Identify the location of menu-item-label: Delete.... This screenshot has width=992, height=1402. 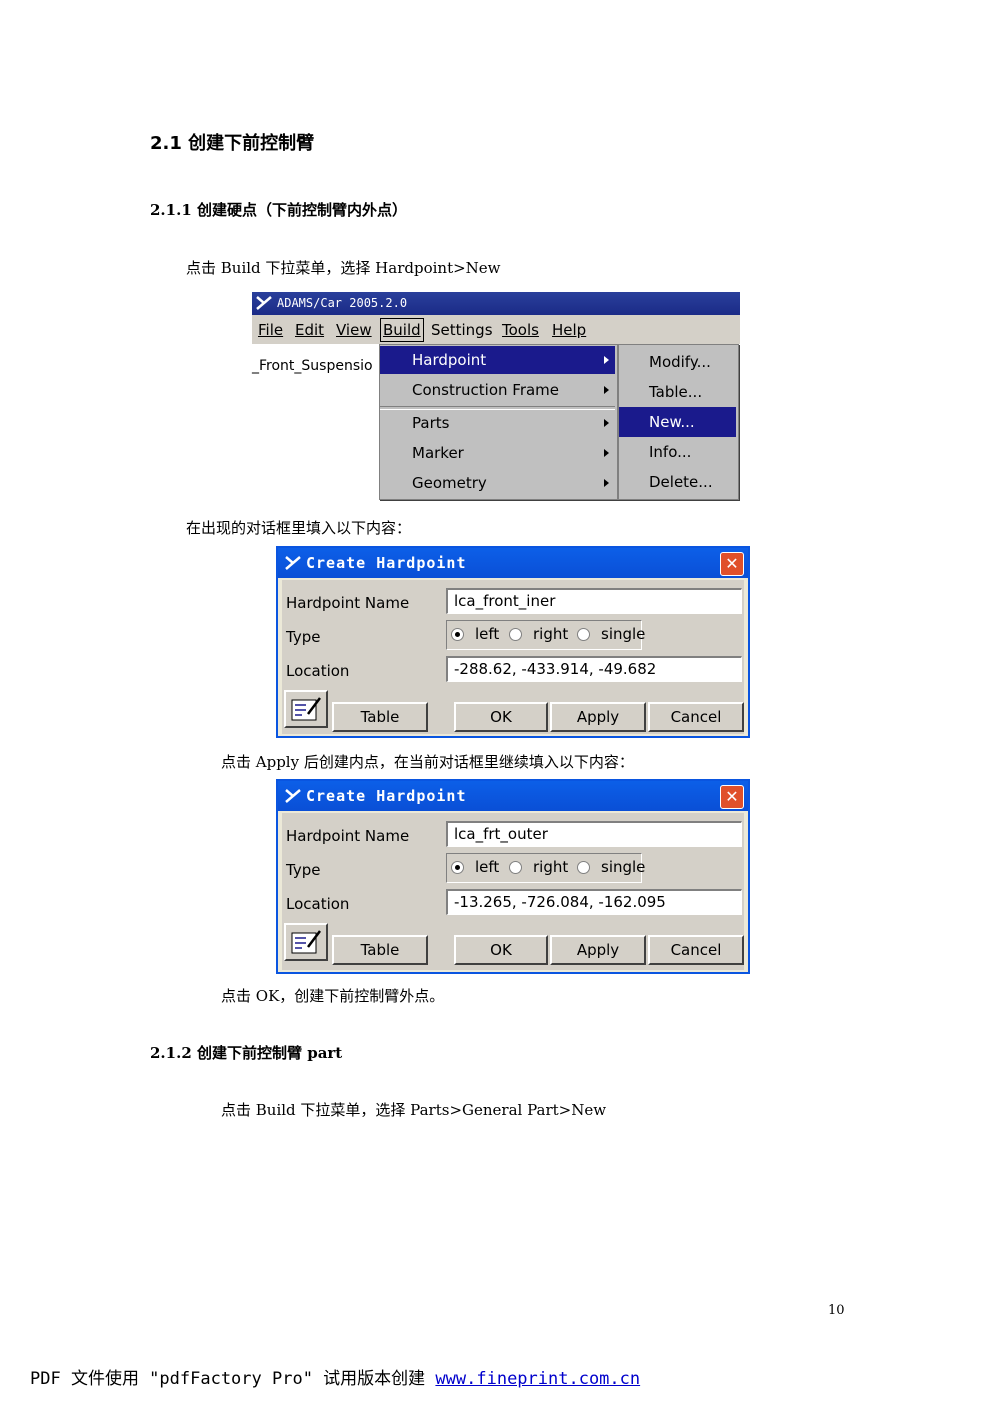
(681, 482).